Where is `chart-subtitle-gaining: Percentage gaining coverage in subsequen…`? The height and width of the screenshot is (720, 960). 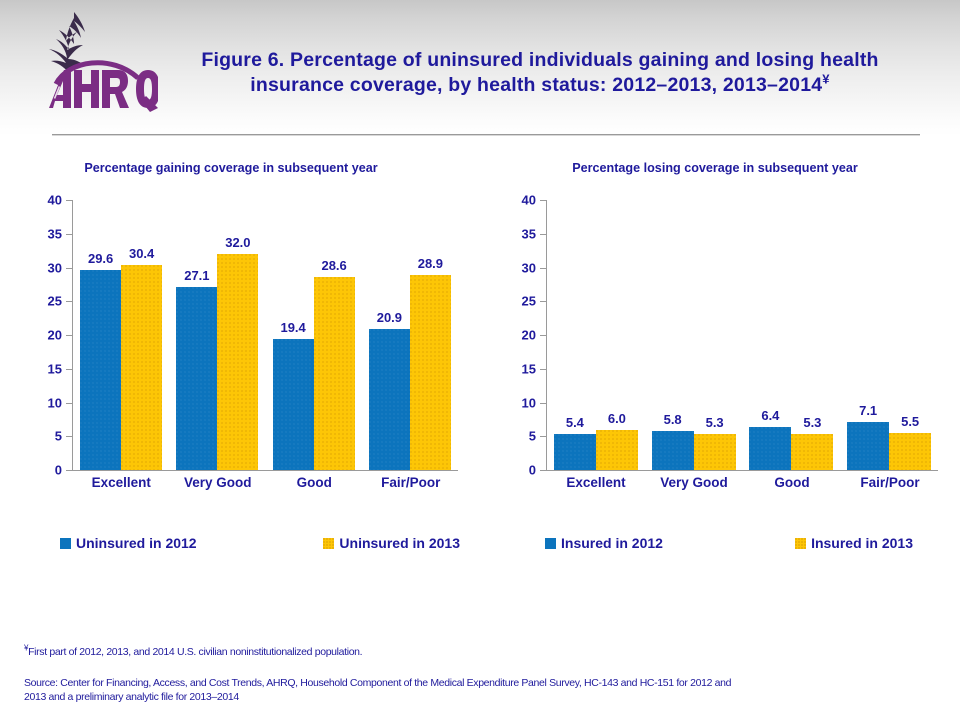
chart-subtitle-gaining: Percentage gaining coverage in subsequen… is located at coordinates (231, 168).